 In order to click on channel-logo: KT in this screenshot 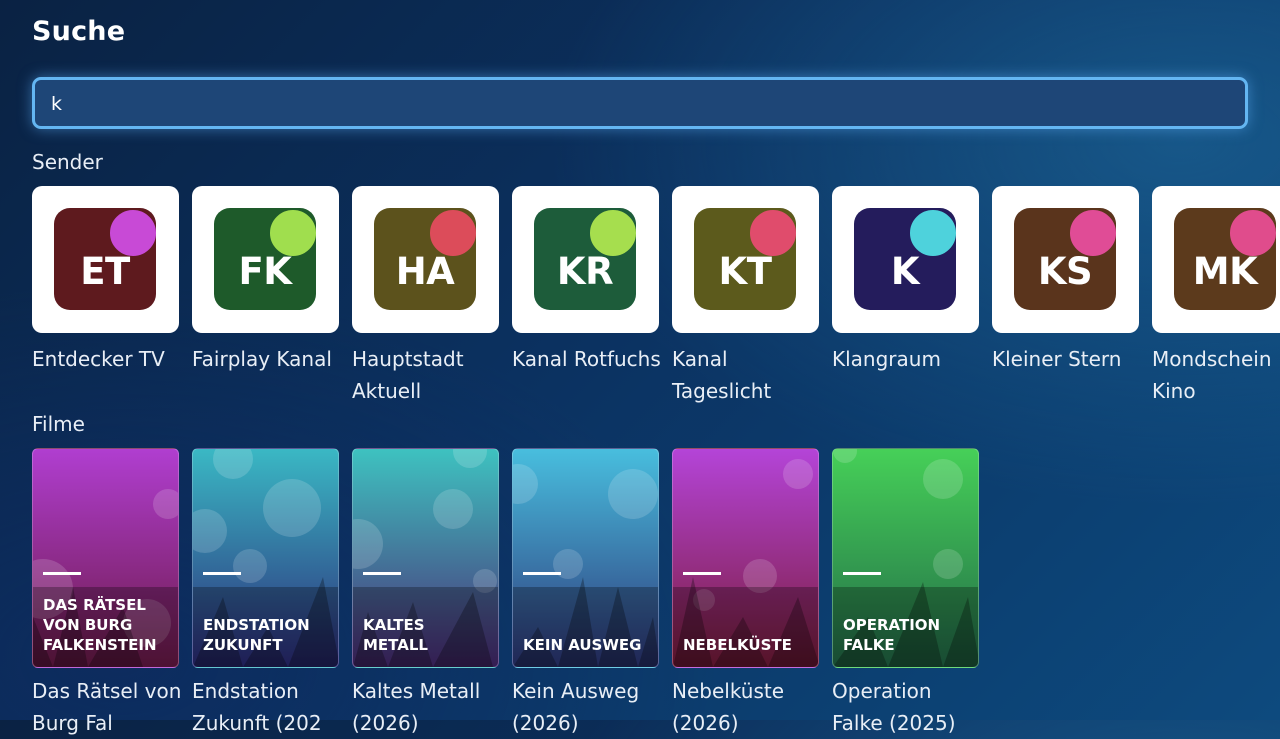, I will do `click(745, 259)`.